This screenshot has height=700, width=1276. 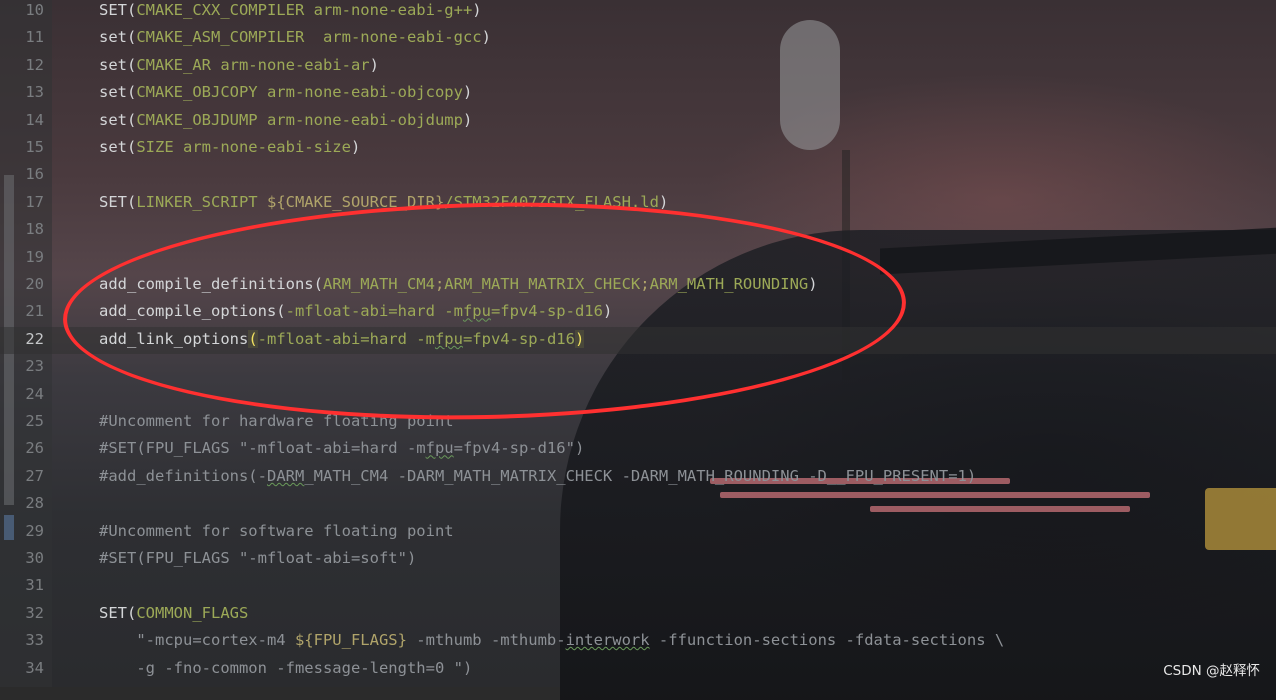 I want to click on line-number: 16, so click(x=34, y=174).